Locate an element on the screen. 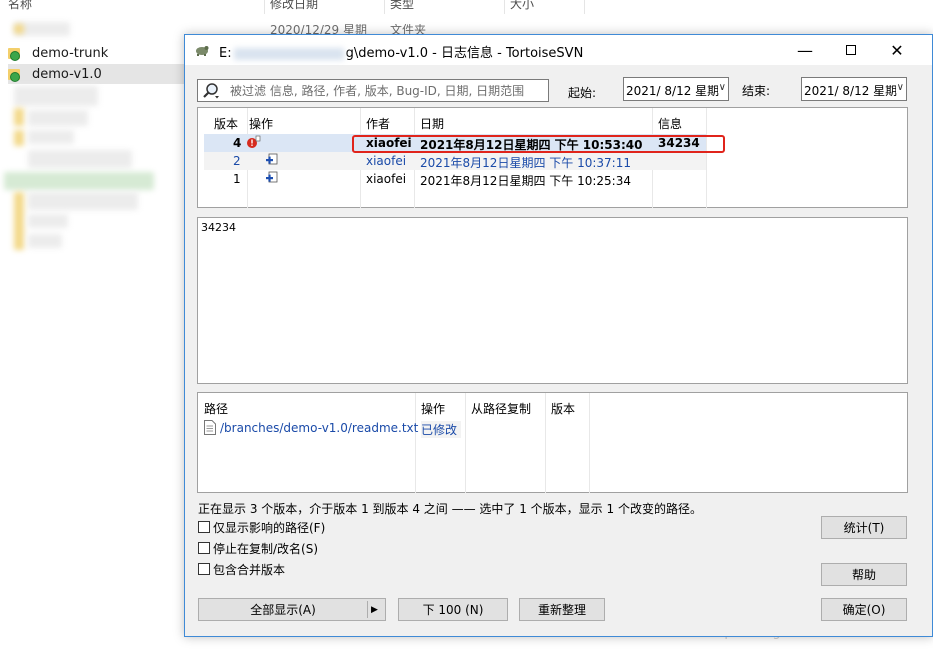 The image size is (933, 654). ok-button: 确定(O) is located at coordinates (864, 609).